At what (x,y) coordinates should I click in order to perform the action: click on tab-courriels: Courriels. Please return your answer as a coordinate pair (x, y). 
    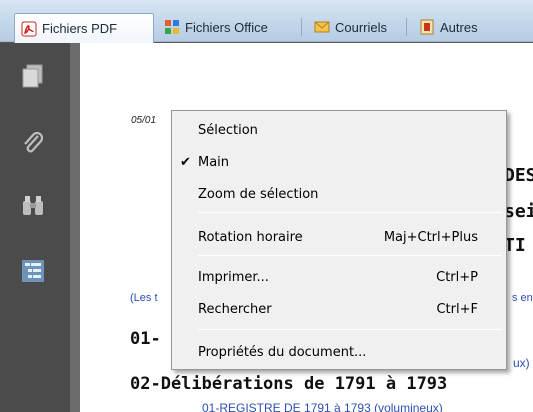
    Looking at the image, I should click on (347, 27).